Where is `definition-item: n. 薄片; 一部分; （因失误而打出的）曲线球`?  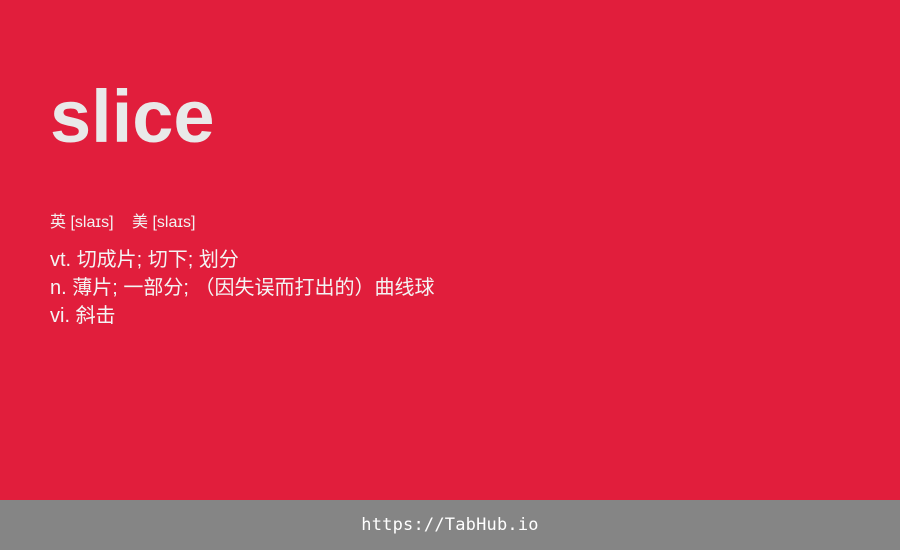 definition-item: n. 薄片; 一部分; （因失误而打出的）曲线球 is located at coordinates (242, 288).